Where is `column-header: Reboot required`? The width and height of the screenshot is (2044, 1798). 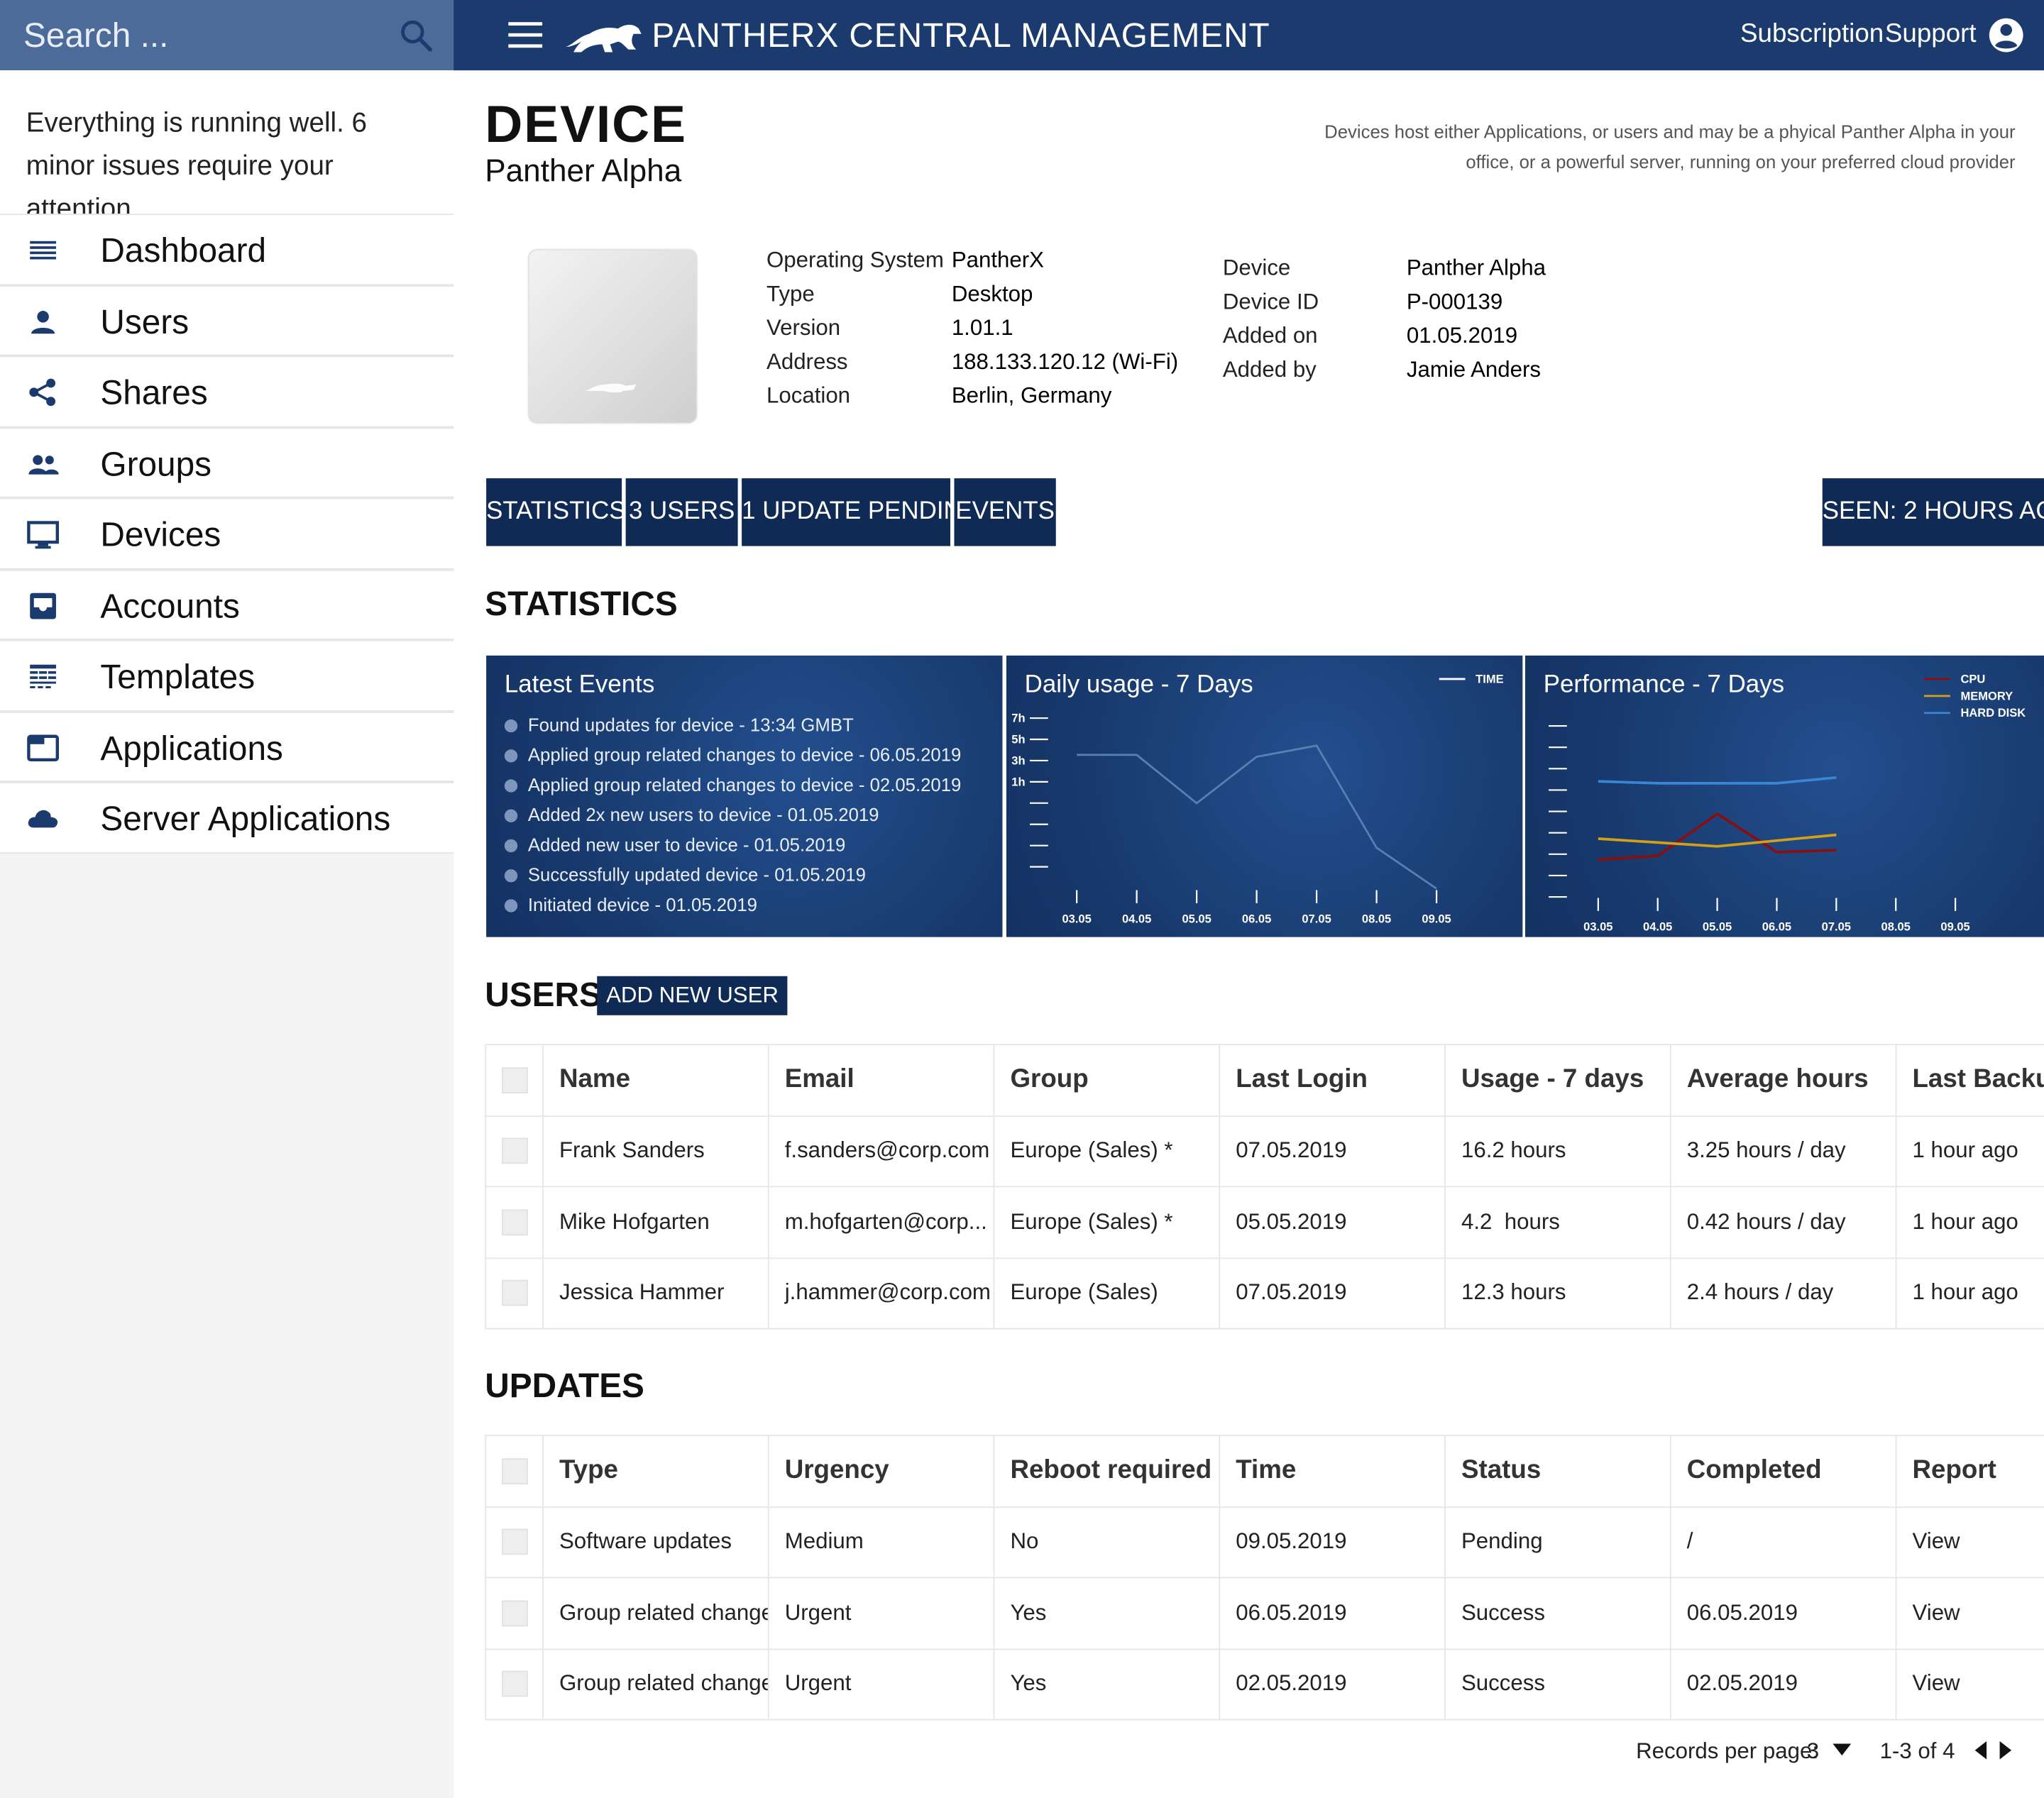
column-header: Reboot required is located at coordinates (1107, 1471).